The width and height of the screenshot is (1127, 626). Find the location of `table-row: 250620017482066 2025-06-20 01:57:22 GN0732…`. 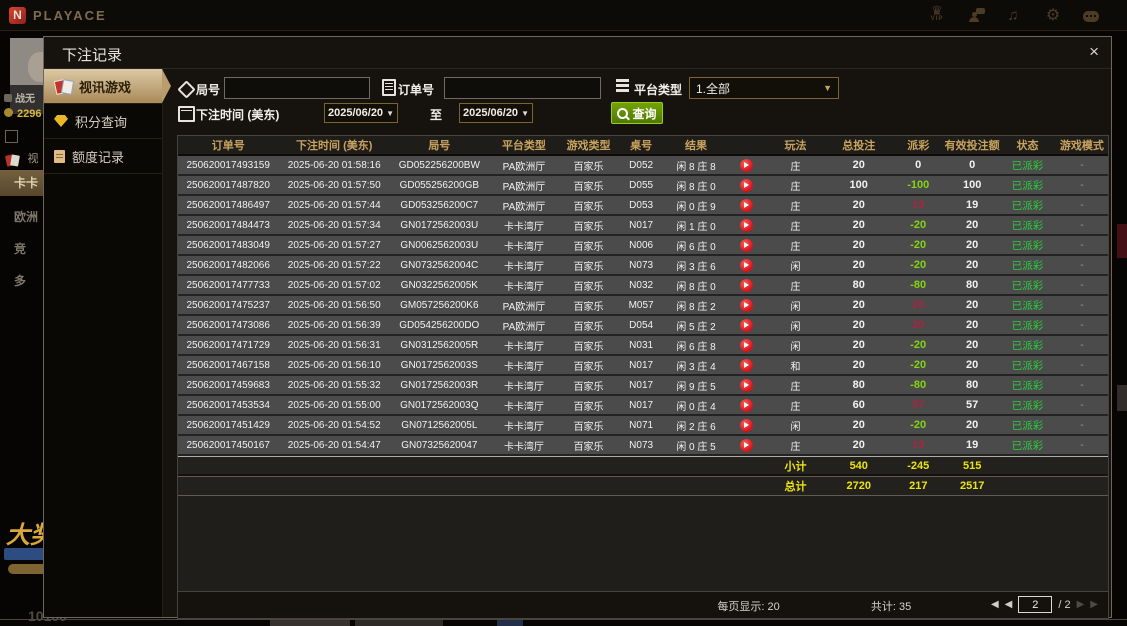

table-row: 250620017482066 2025-06-20 01:57:22 GN0732… is located at coordinates (643, 266).